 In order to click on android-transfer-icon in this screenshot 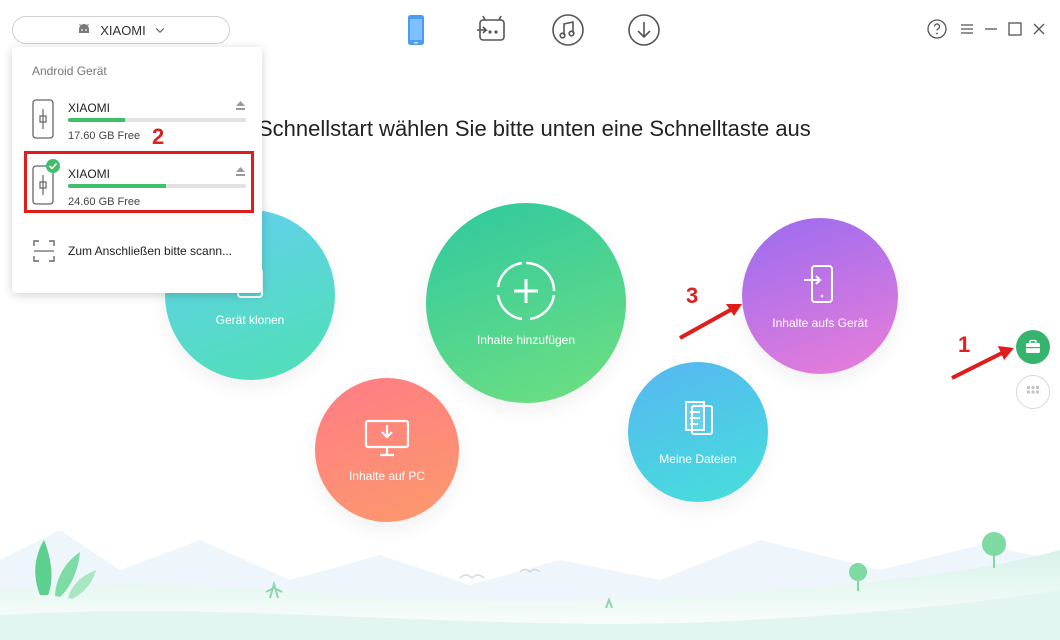, I will do `click(491, 28)`.